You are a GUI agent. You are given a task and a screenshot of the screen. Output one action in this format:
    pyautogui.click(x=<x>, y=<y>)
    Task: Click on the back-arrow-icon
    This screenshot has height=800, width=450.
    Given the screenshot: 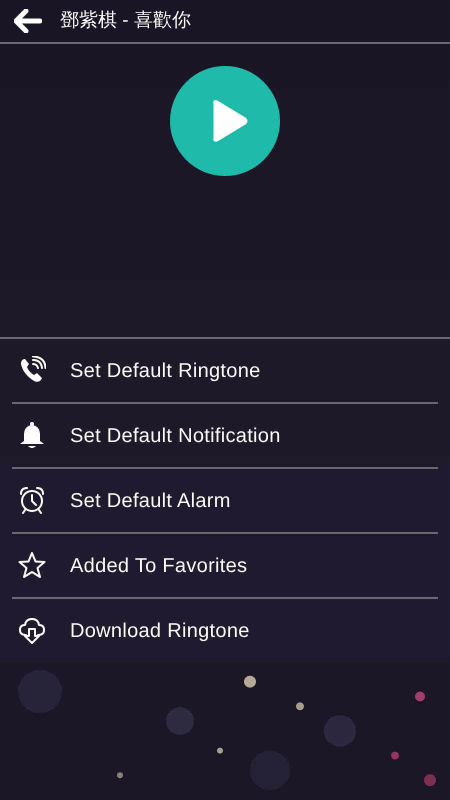 What is the action you would take?
    pyautogui.click(x=28, y=21)
    